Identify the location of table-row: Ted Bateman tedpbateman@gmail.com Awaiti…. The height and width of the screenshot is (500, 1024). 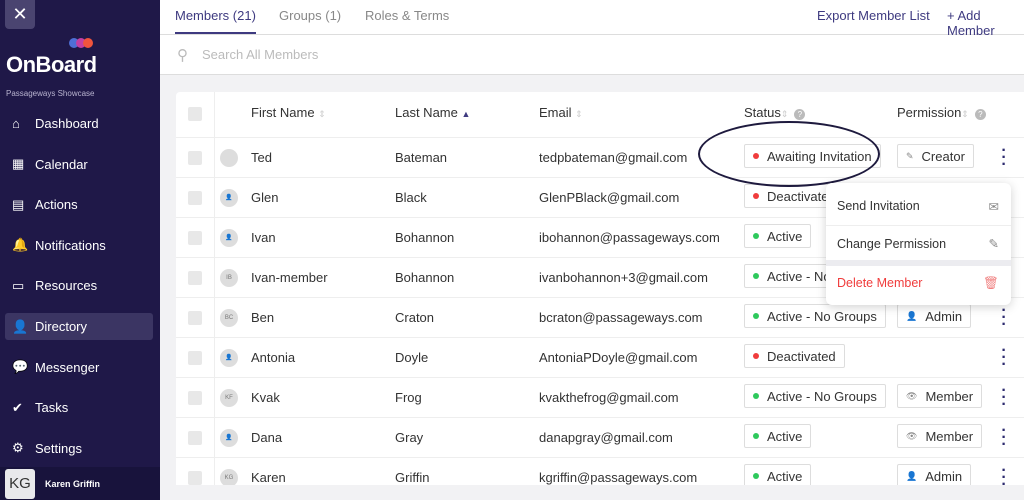
(600, 157).